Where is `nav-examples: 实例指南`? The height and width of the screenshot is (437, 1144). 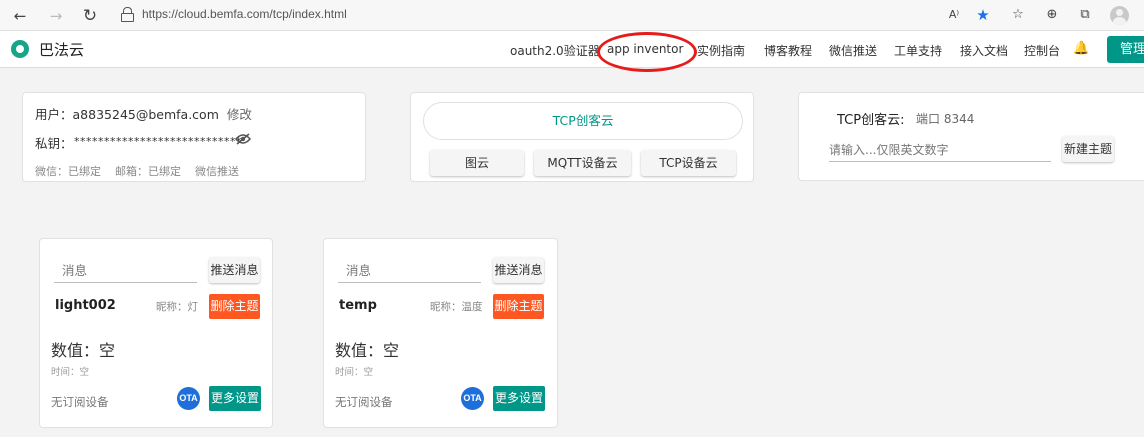 nav-examples: 实例指南 is located at coordinates (721, 50).